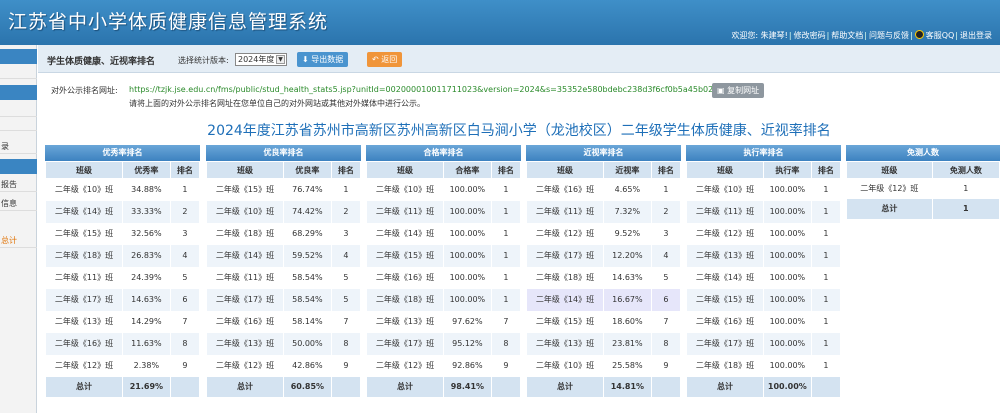  I want to click on top-links: 欢迎您: 朱建琴!| 修改密码| 帮助文档| 问题与反馈| 客服QQ| 退出登录, so click(861, 35).